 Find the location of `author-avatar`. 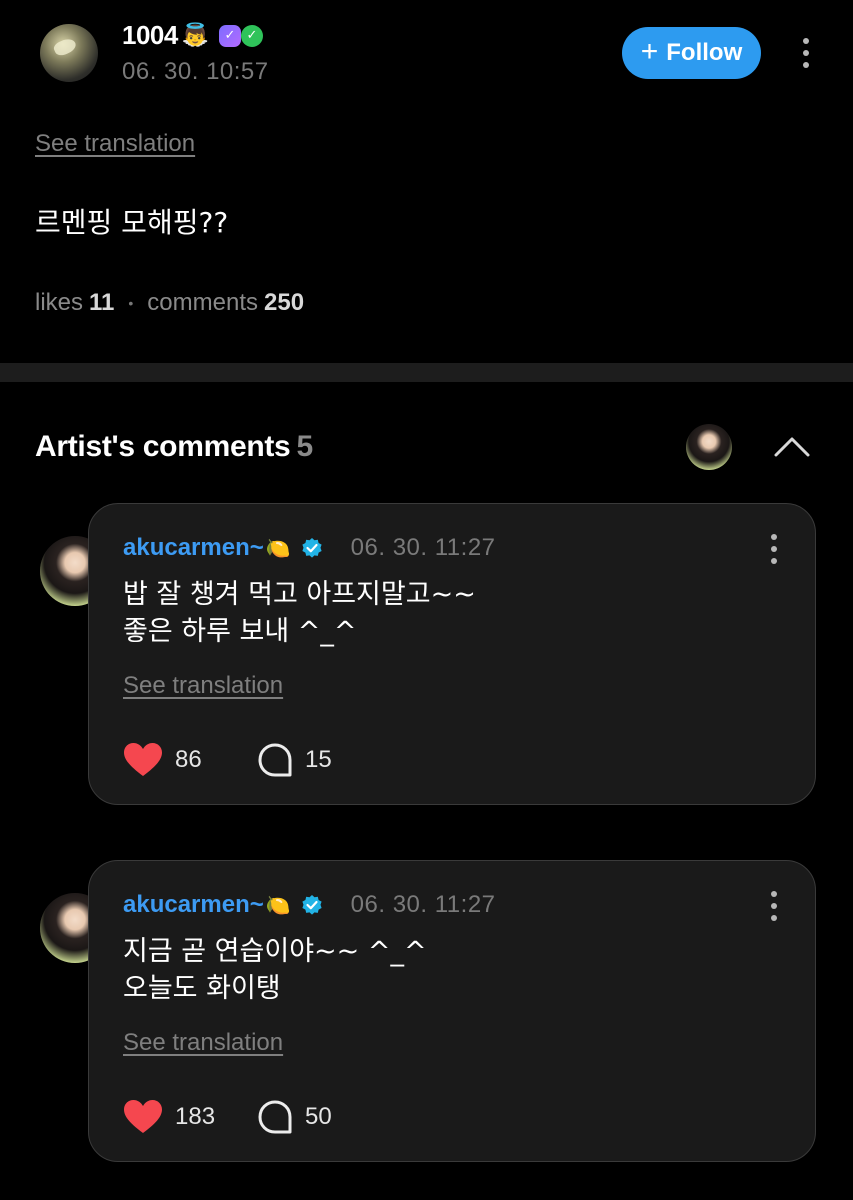

author-avatar is located at coordinates (69, 53).